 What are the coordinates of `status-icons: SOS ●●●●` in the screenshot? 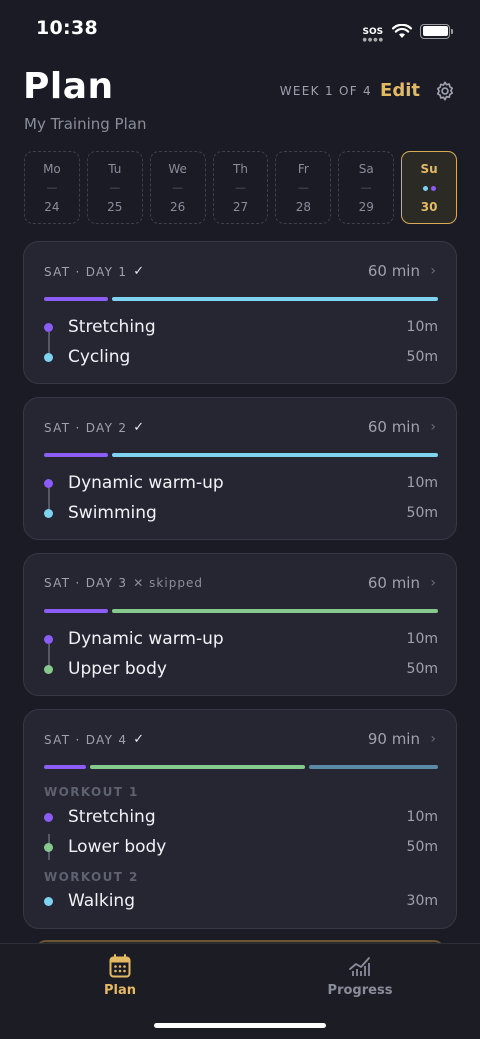 It's located at (408, 31).